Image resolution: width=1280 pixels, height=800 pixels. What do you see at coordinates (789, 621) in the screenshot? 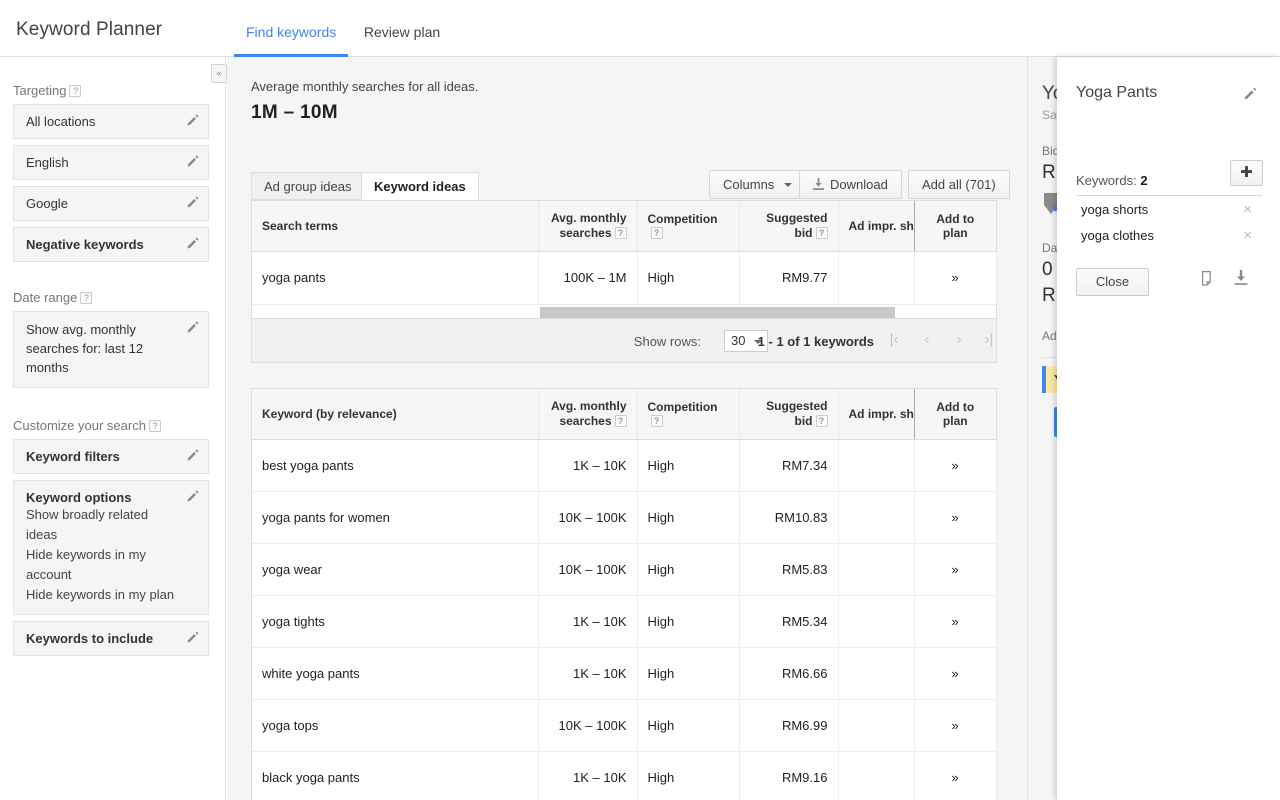
I see `cell-bid: RM5.34` at bounding box center [789, 621].